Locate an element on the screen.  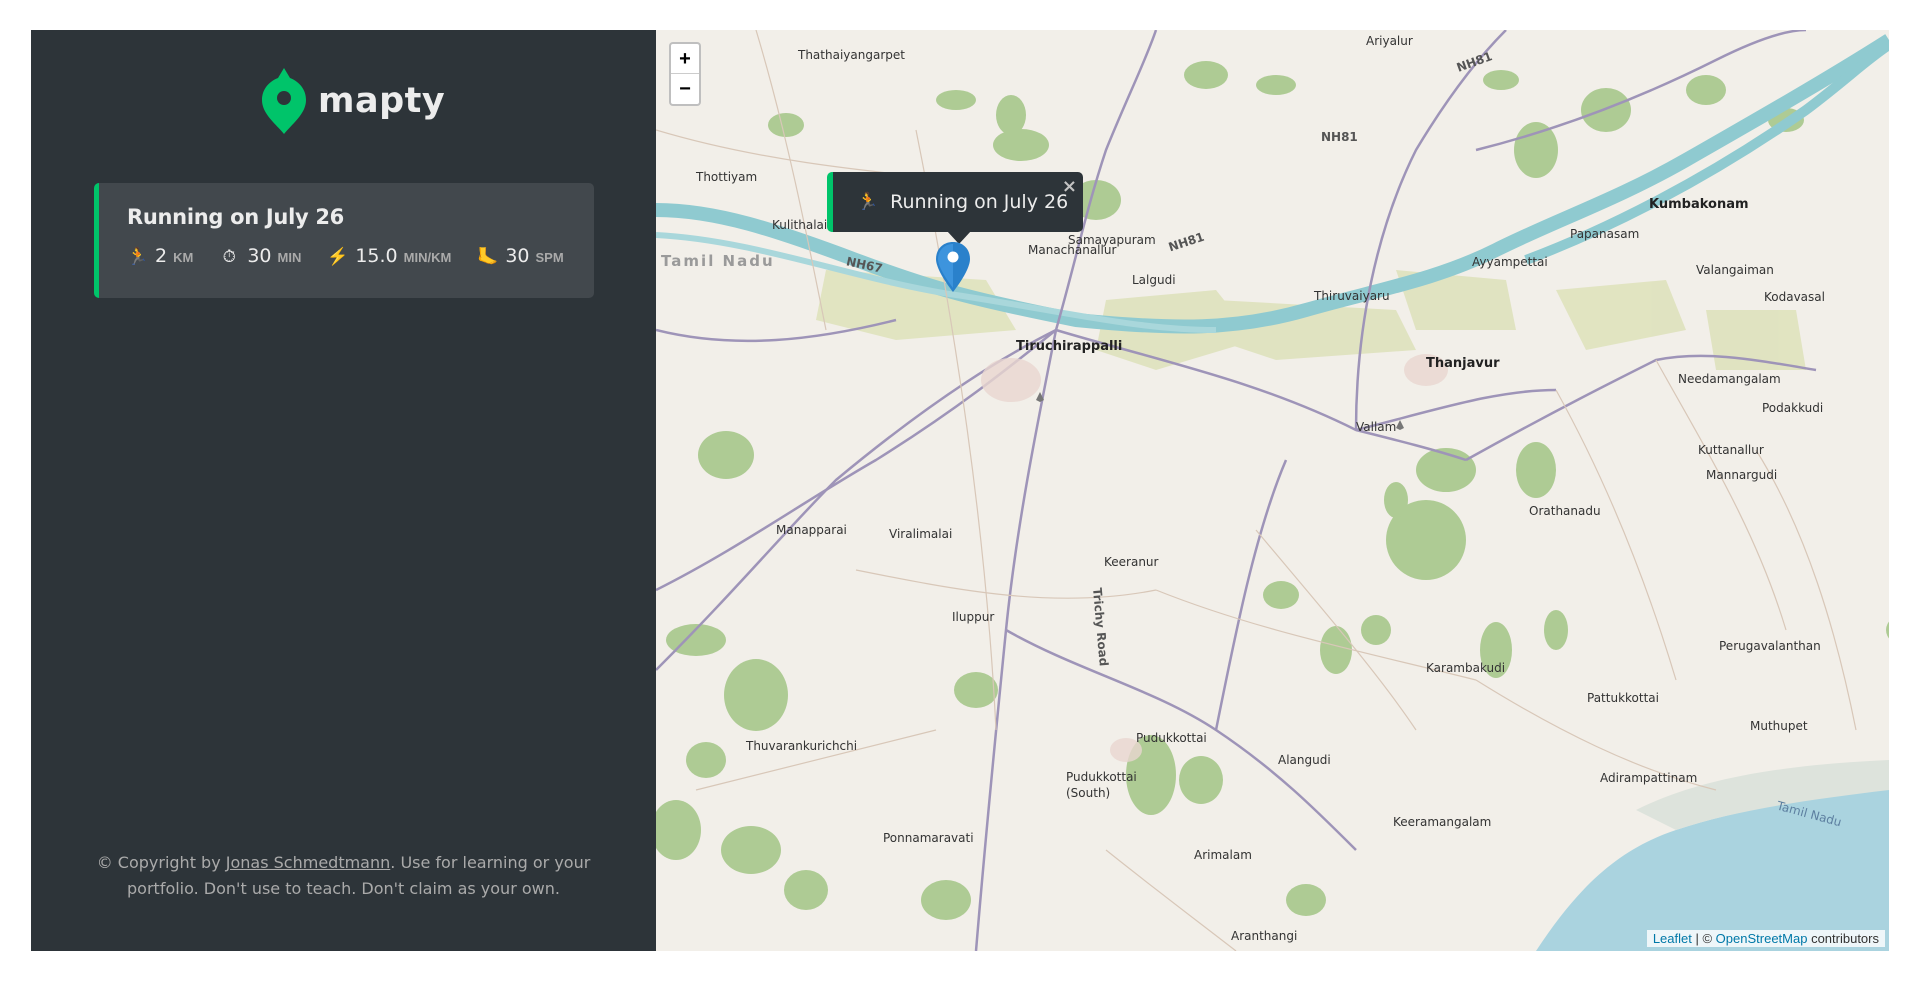
place-label: Alangudi is located at coordinates (1304, 760).